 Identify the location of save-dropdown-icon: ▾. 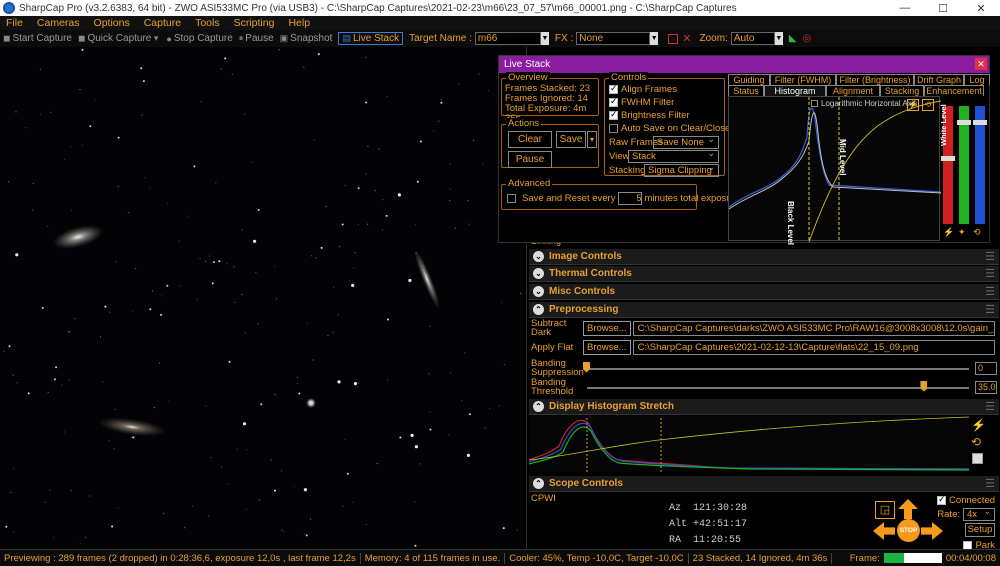
(592, 139).